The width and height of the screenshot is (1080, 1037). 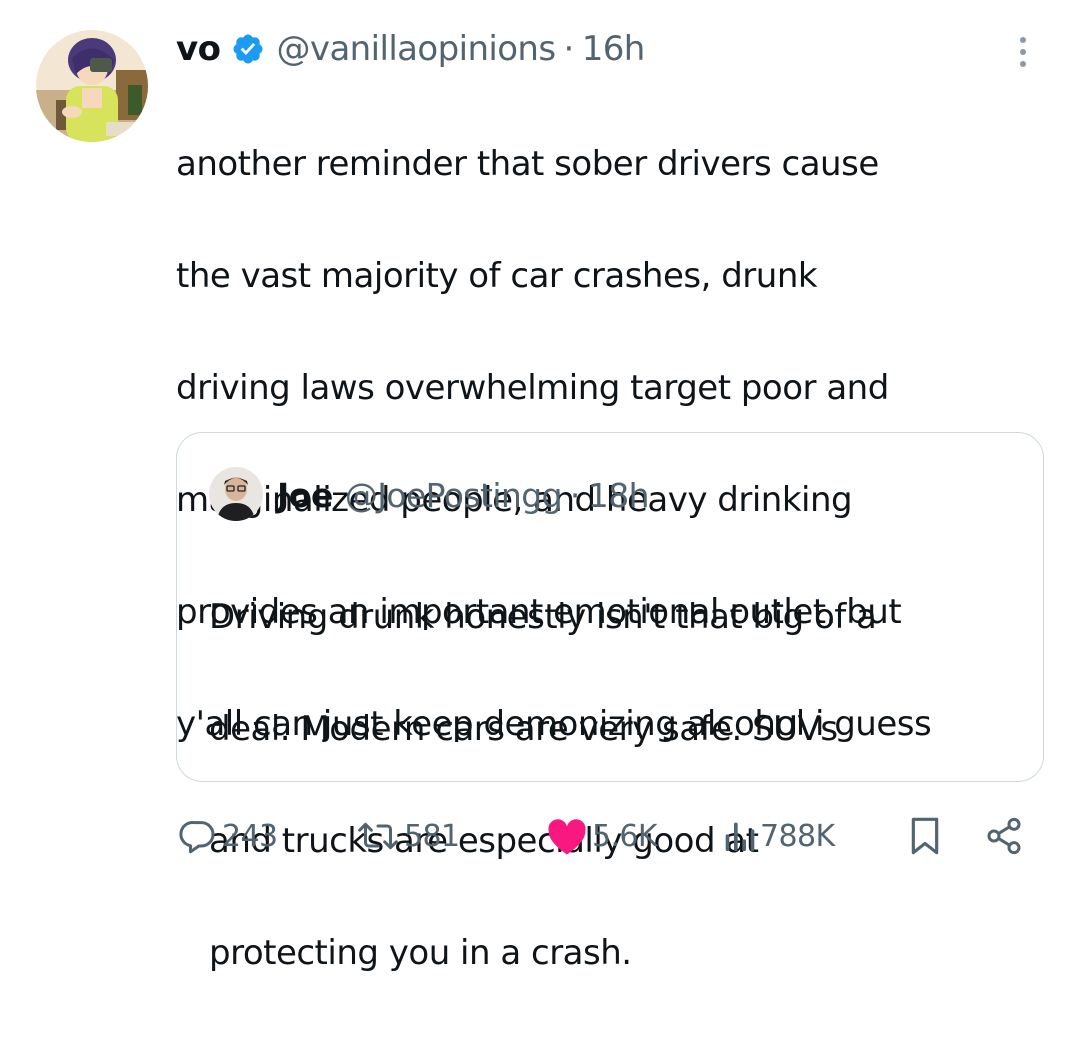 What do you see at coordinates (378, 836) in the screenshot?
I see `repost-icon` at bounding box center [378, 836].